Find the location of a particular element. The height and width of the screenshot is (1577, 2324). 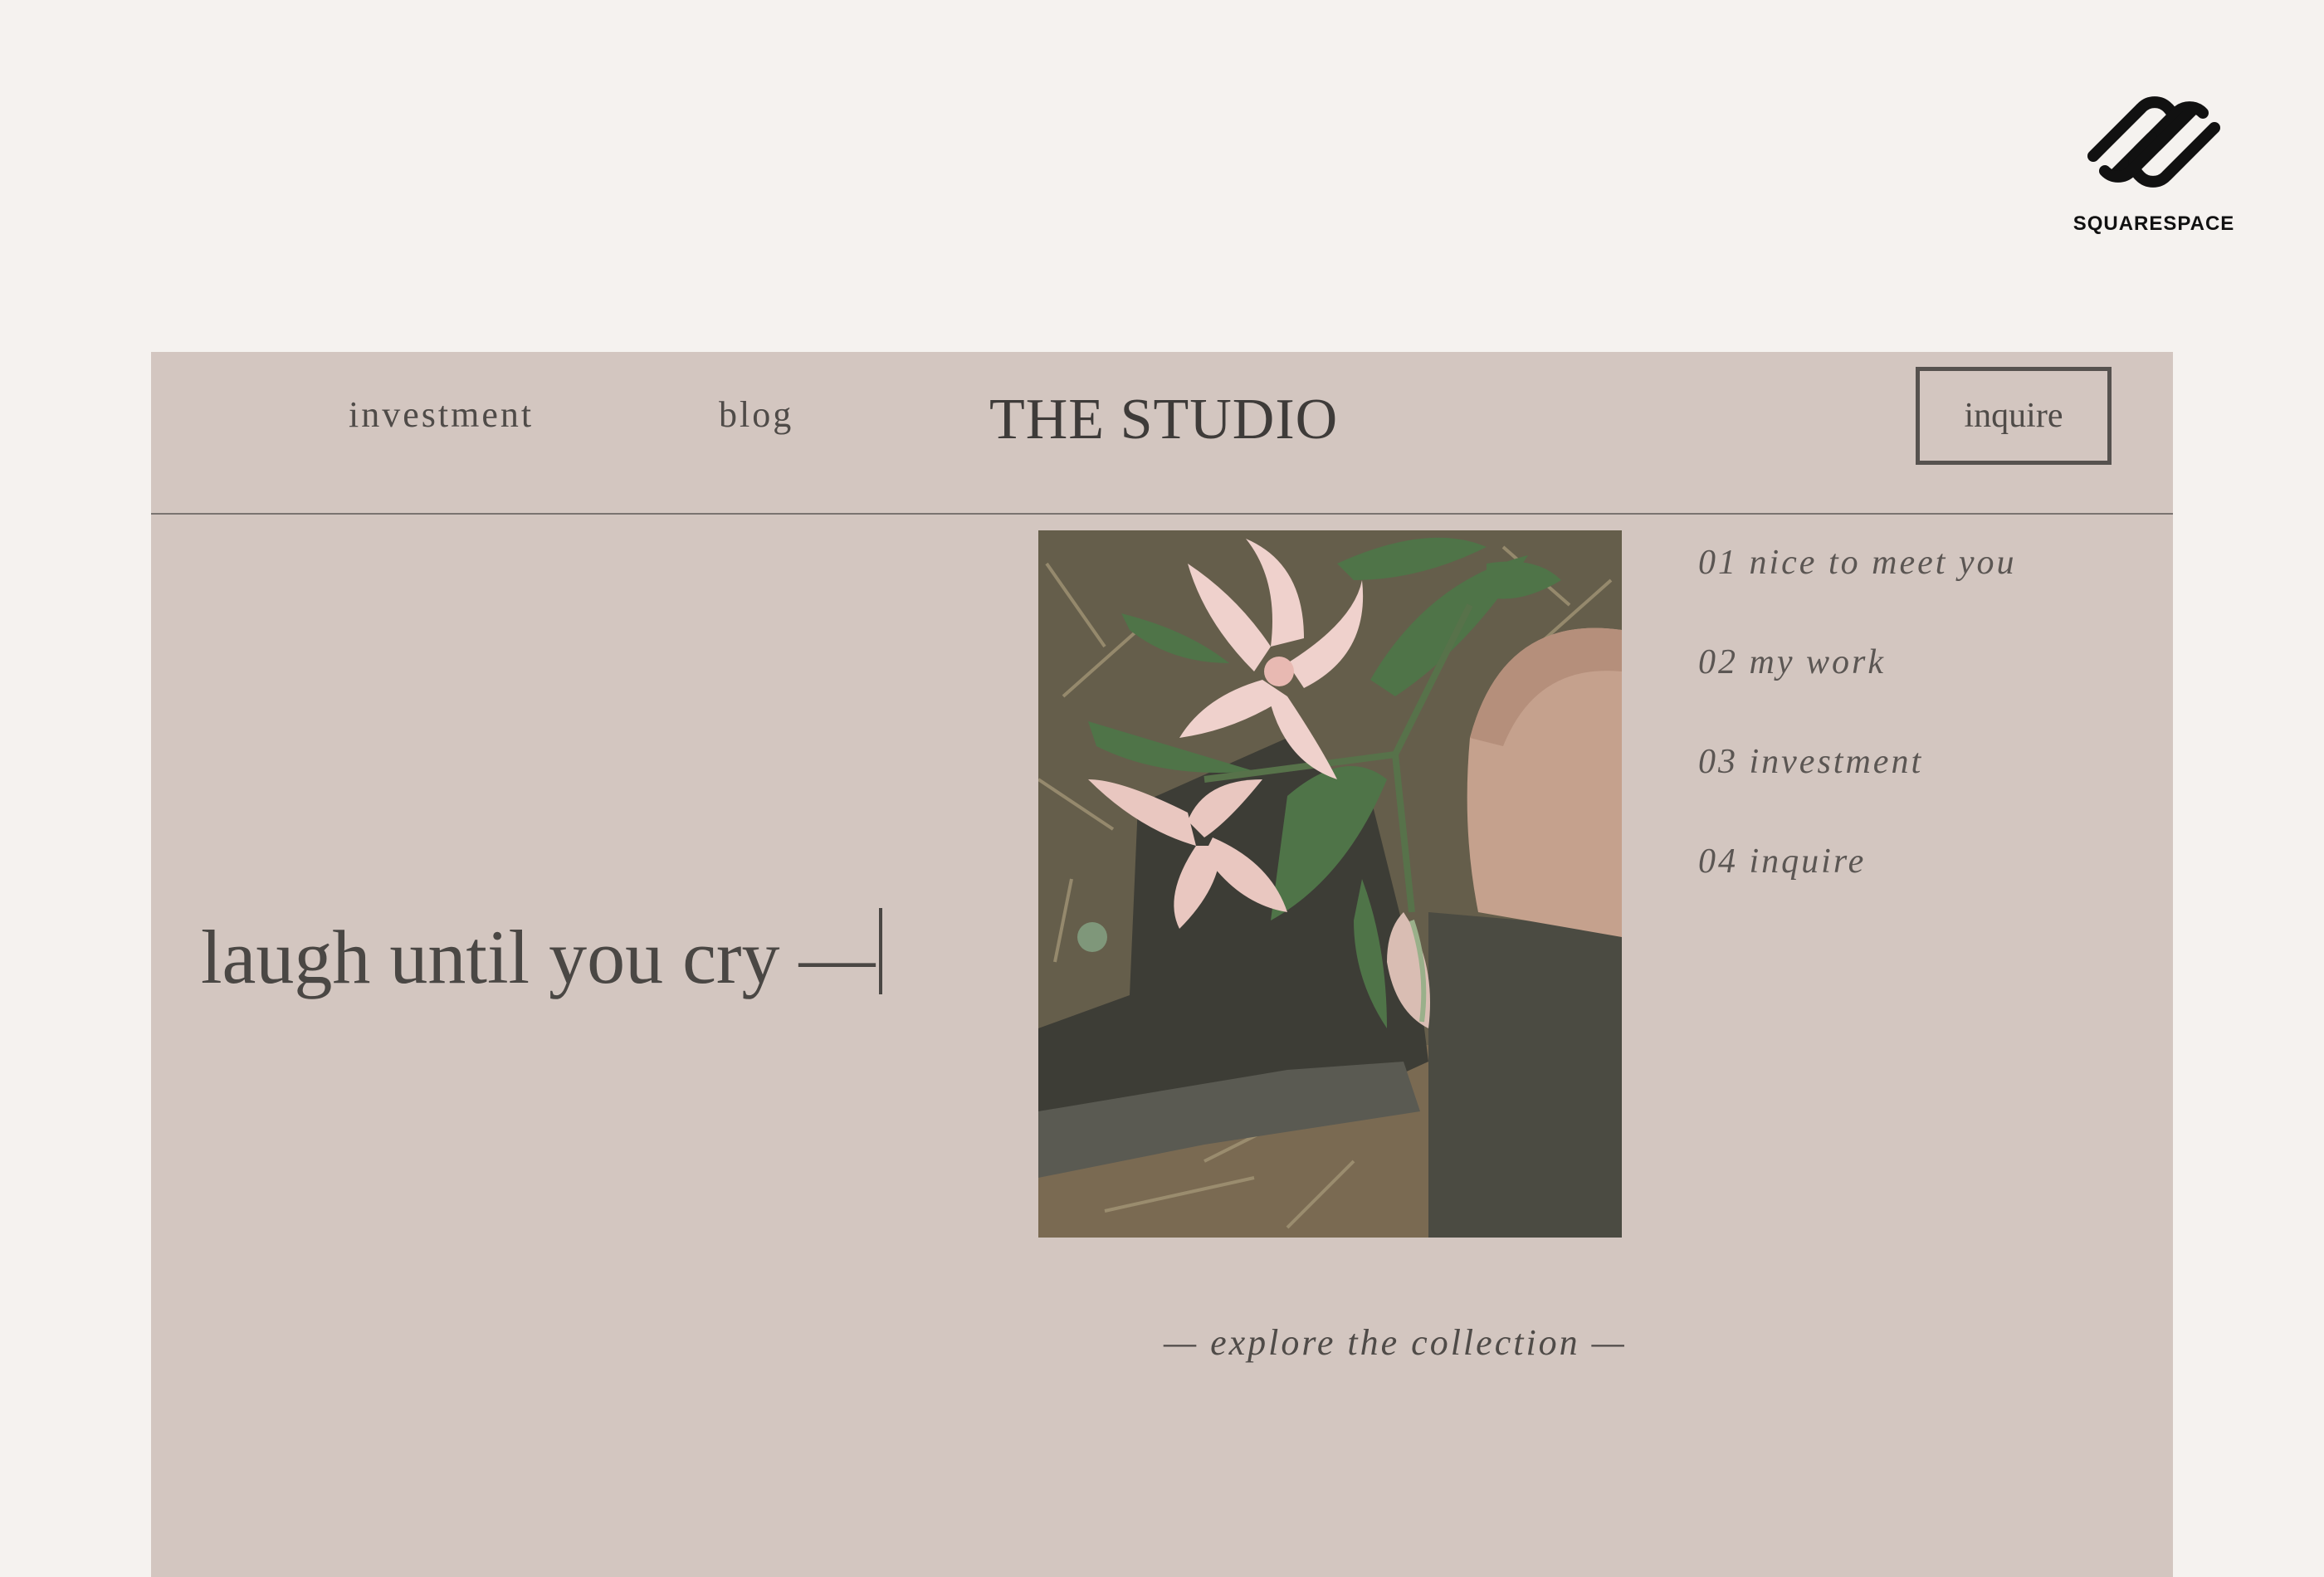

hero-headline-text: laugh until you cry — is located at coordinates (538, 957).